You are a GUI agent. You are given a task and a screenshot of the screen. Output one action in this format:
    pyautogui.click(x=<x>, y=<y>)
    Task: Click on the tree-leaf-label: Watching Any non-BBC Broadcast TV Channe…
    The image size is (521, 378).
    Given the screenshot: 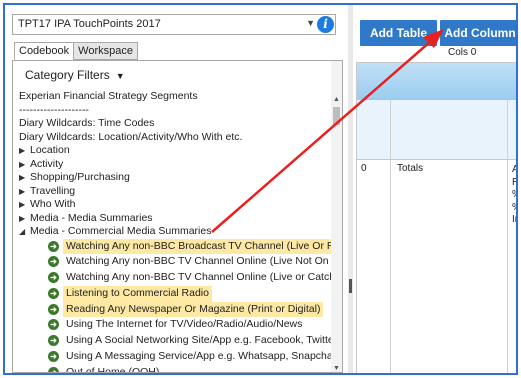 What is the action you would take?
    pyautogui.click(x=198, y=246)
    